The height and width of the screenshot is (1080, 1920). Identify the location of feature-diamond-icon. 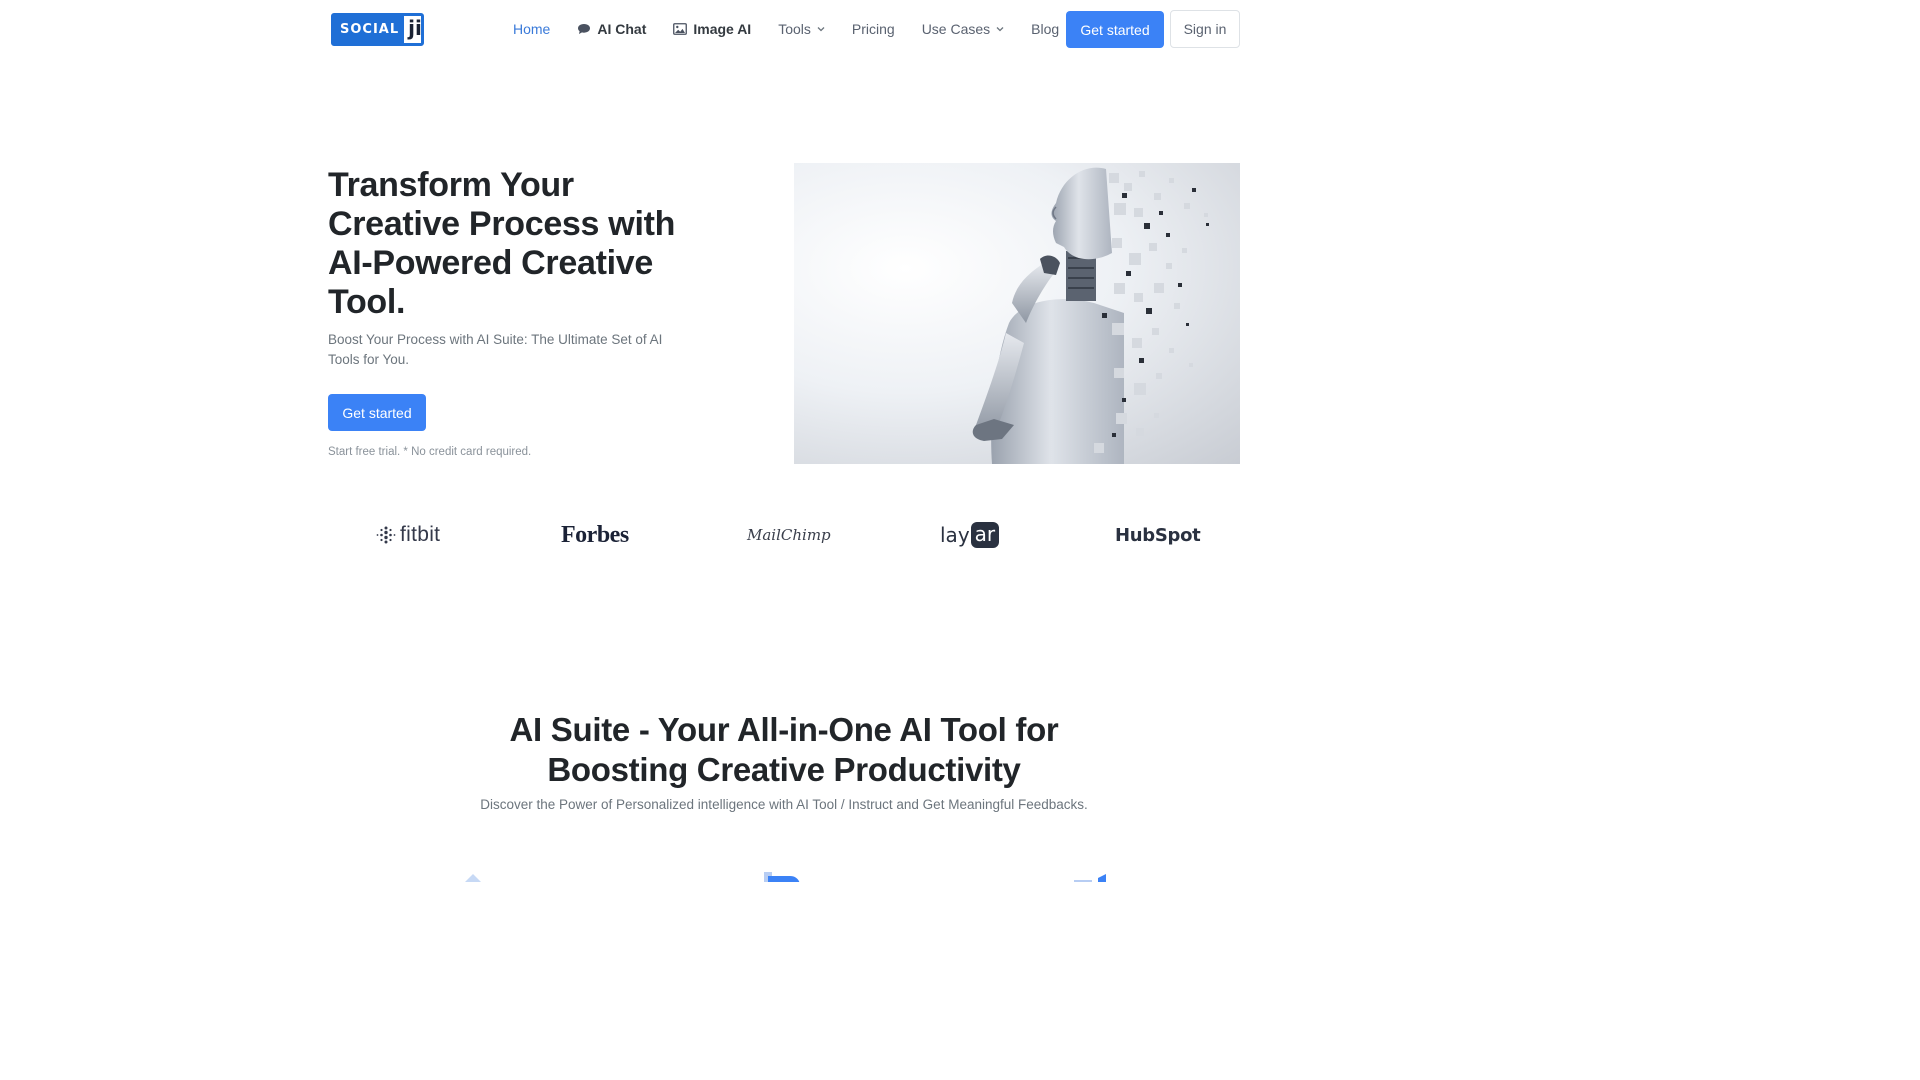
(473, 876).